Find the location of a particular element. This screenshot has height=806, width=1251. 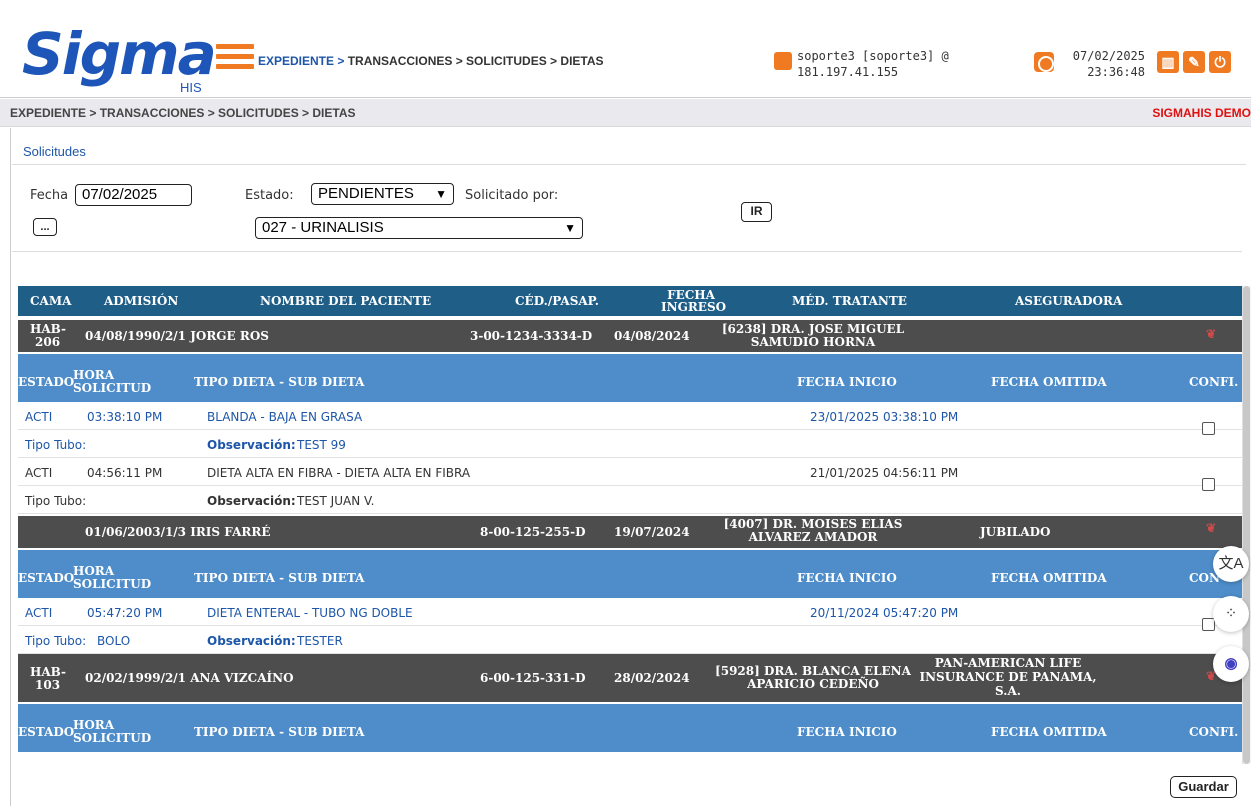

scrollbar-thumb is located at coordinates (1246, 525).